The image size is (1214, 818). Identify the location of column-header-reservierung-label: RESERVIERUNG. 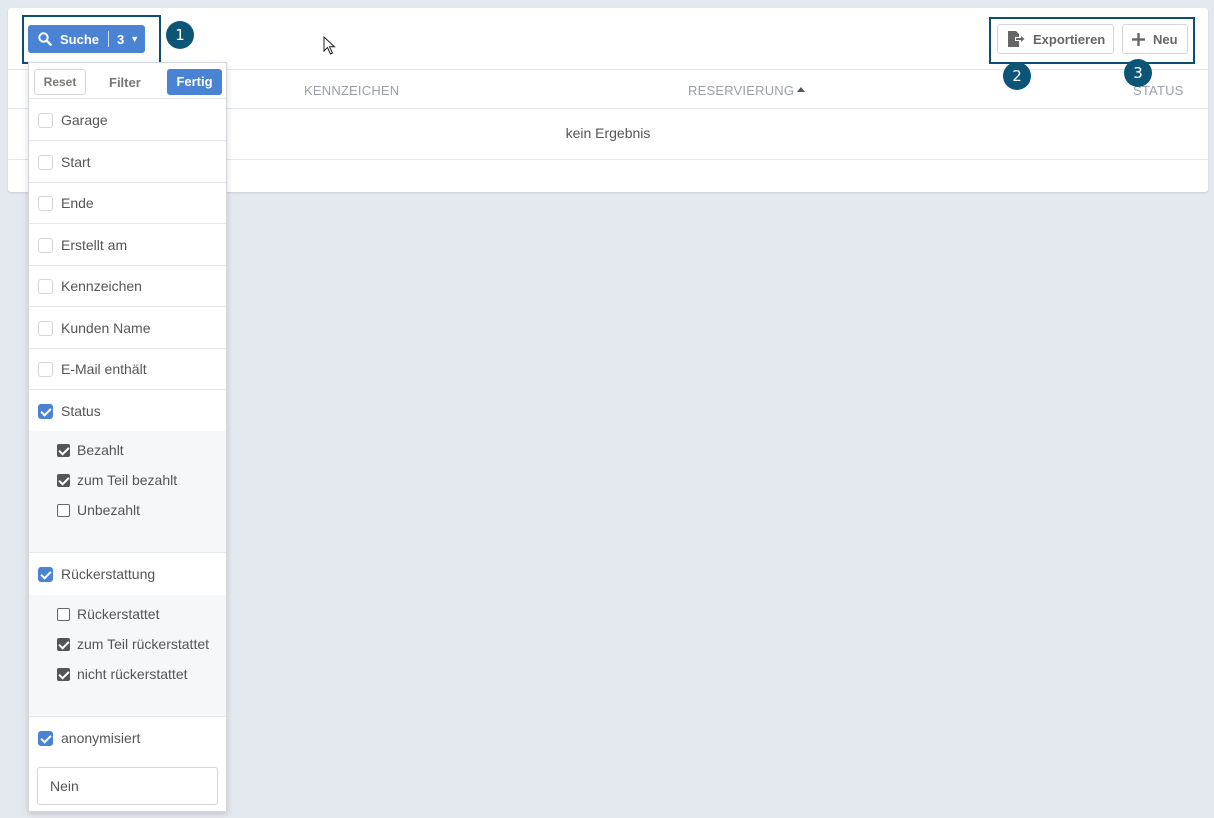
(741, 90).